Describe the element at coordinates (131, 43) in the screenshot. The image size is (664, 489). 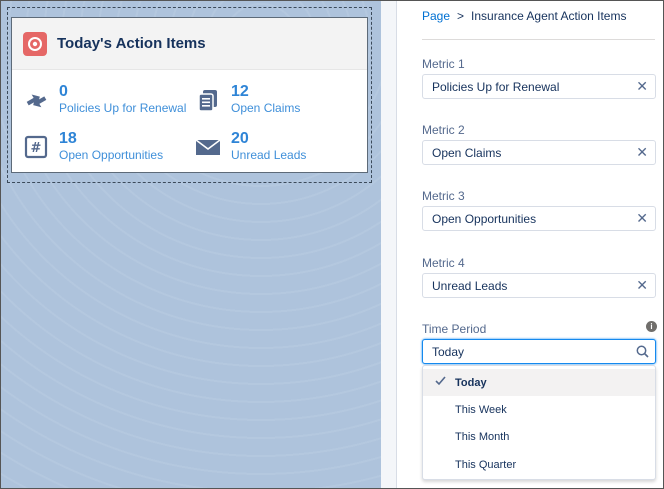
I see `card-title: Today's Action Items` at that location.